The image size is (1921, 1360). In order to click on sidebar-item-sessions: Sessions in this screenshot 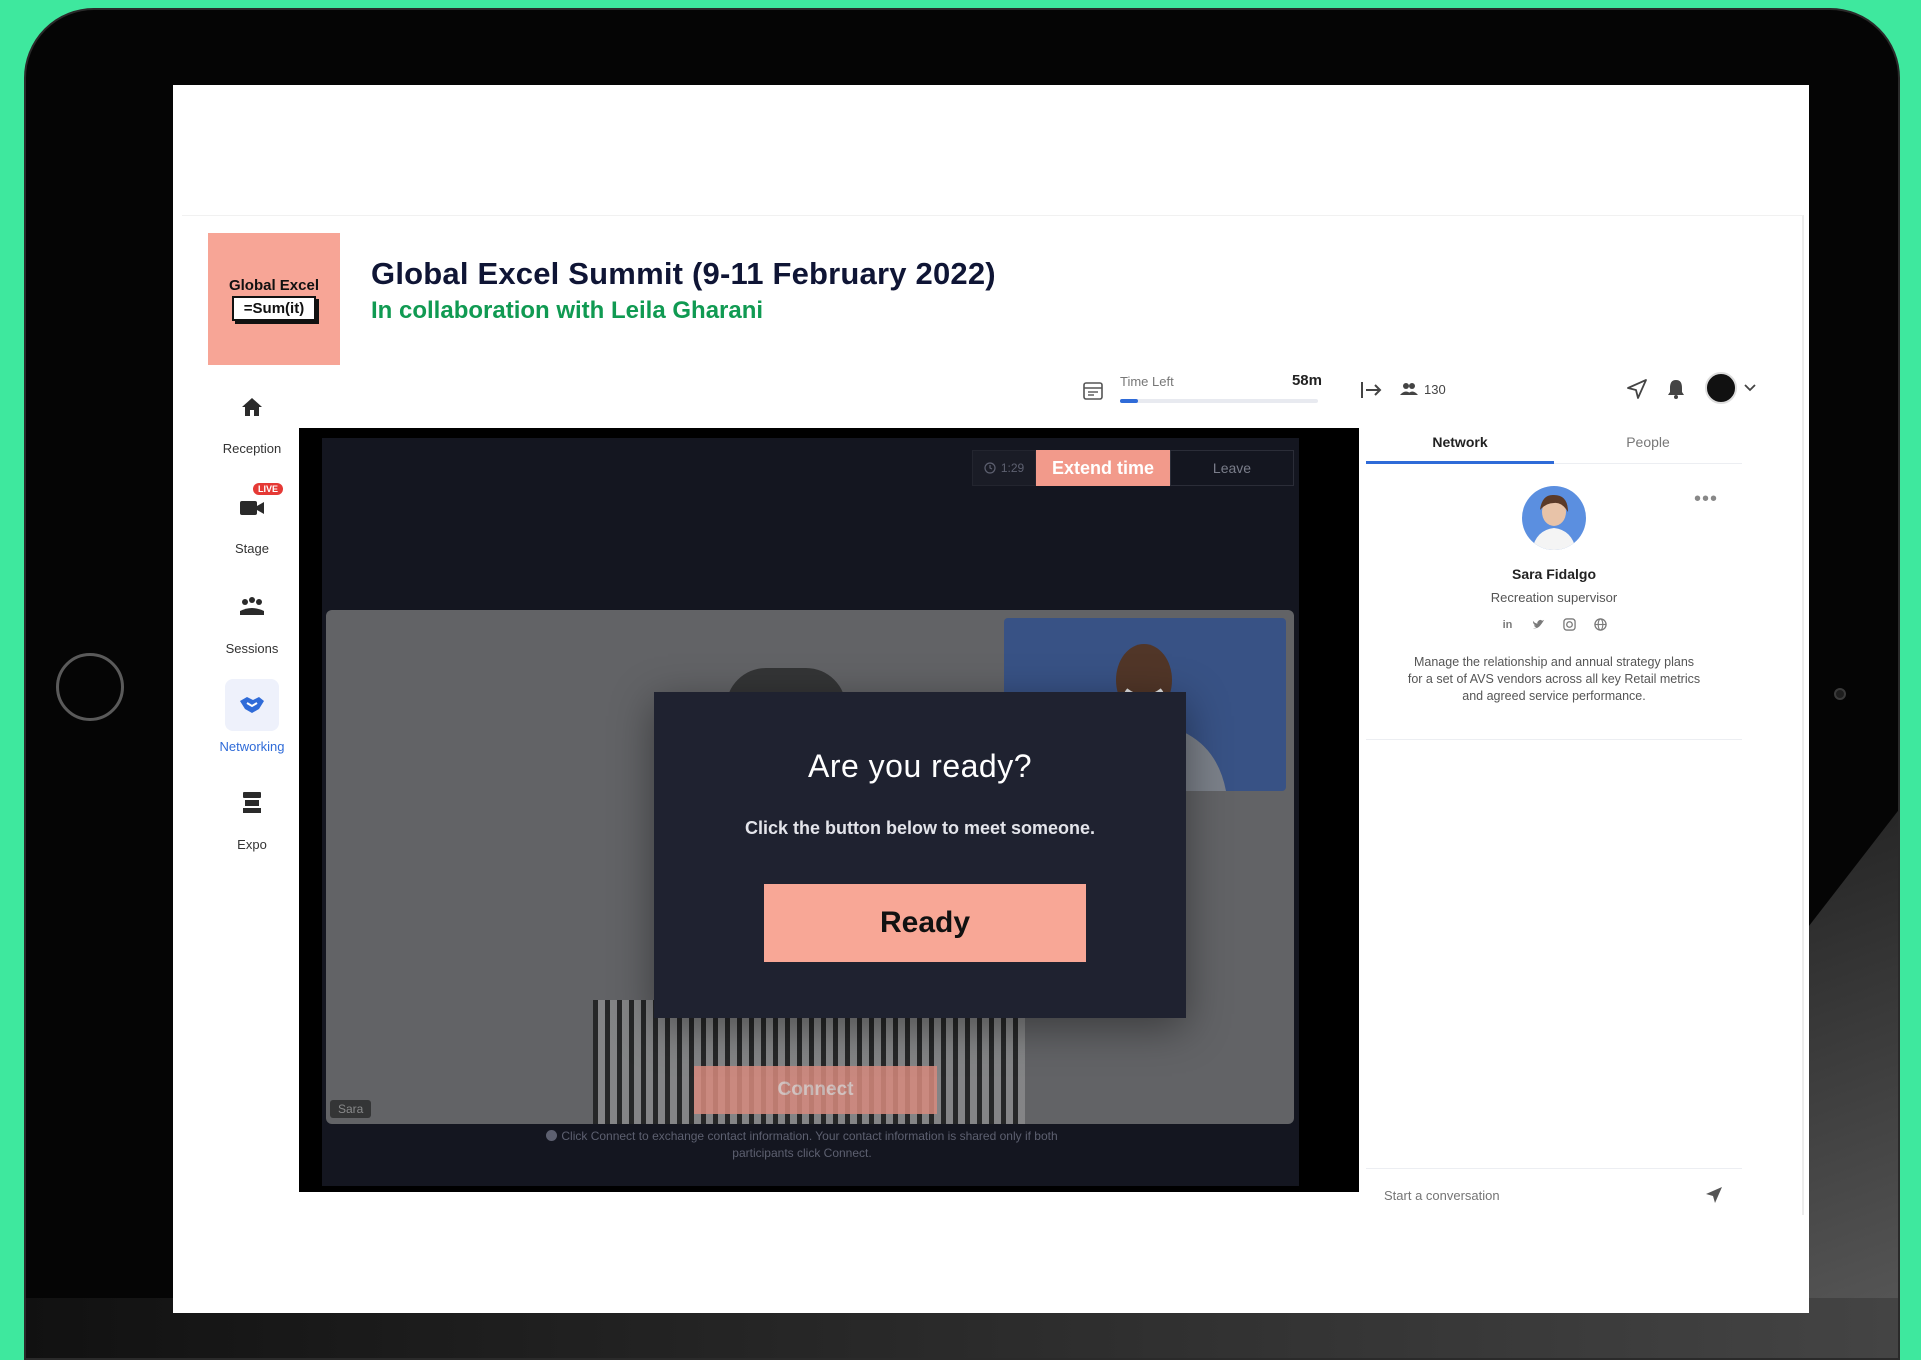, I will do `click(252, 618)`.